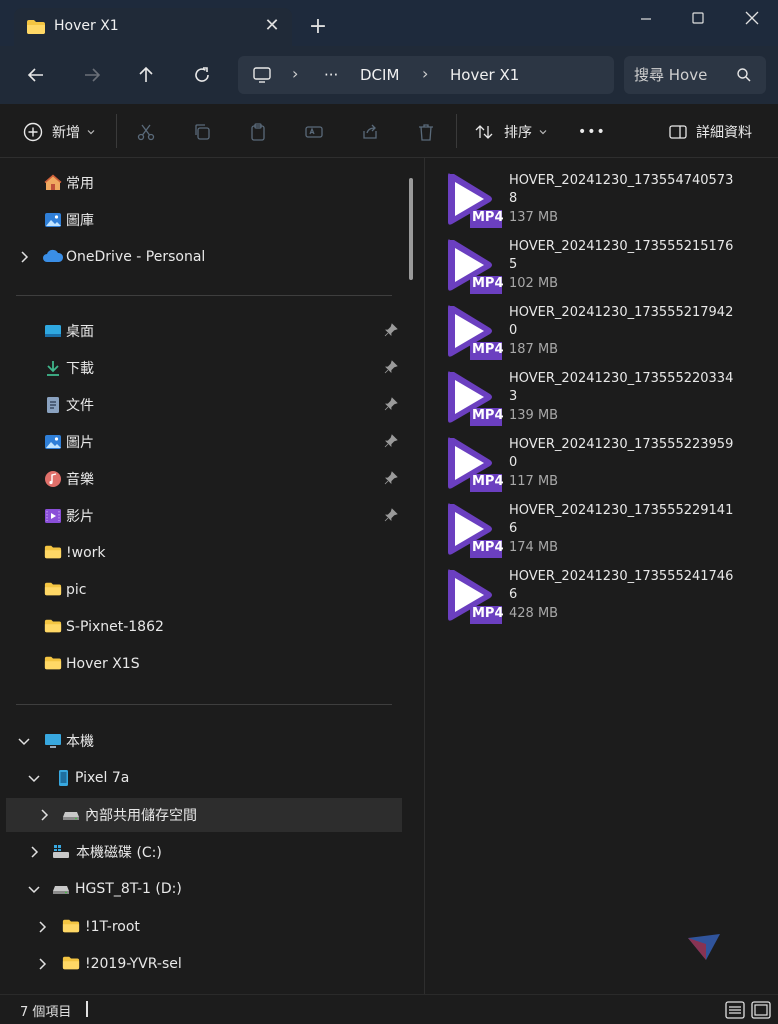 This screenshot has width=778, height=1024. I want to click on search-box, so click(695, 75).